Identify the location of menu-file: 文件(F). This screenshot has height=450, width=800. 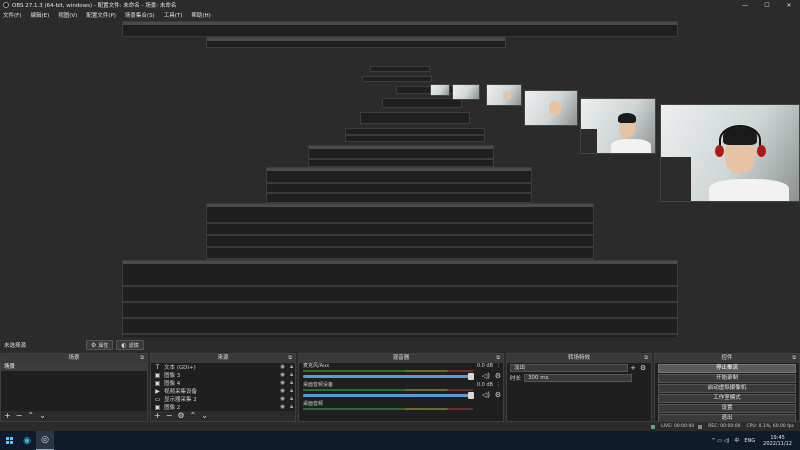
(12, 15).